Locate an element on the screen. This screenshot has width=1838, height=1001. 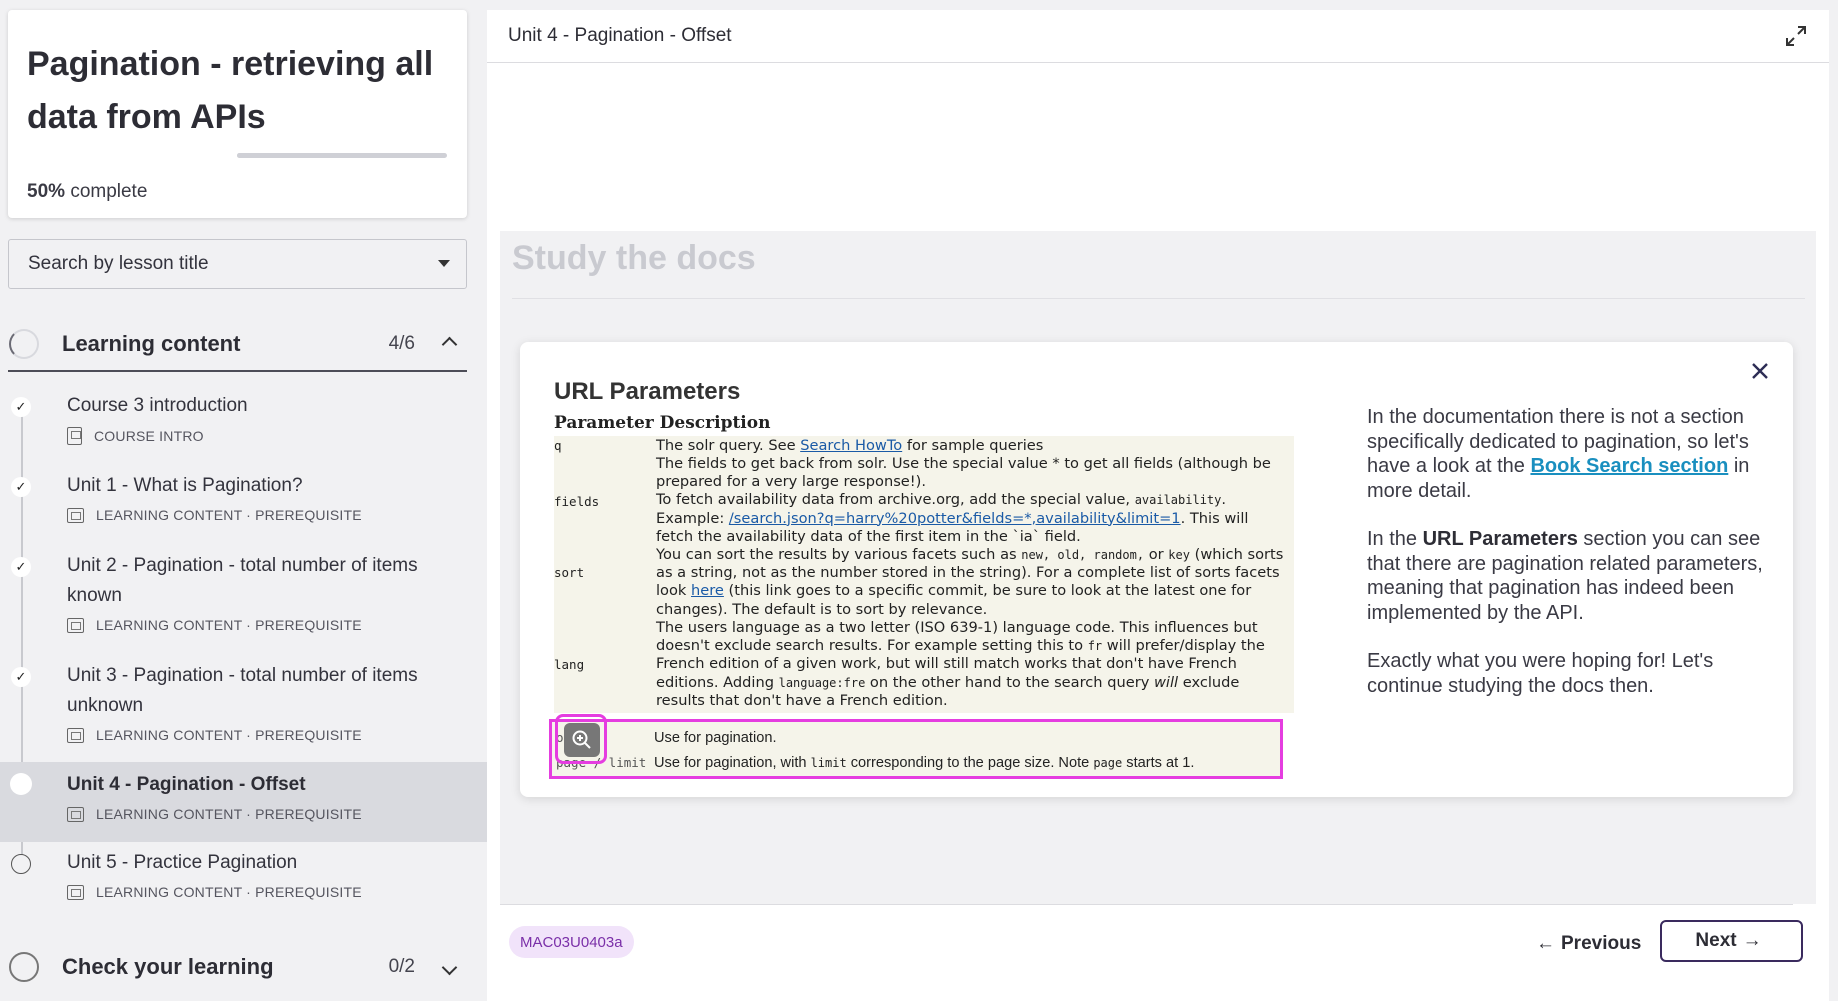
chevron-down-icon is located at coordinates (449, 967).